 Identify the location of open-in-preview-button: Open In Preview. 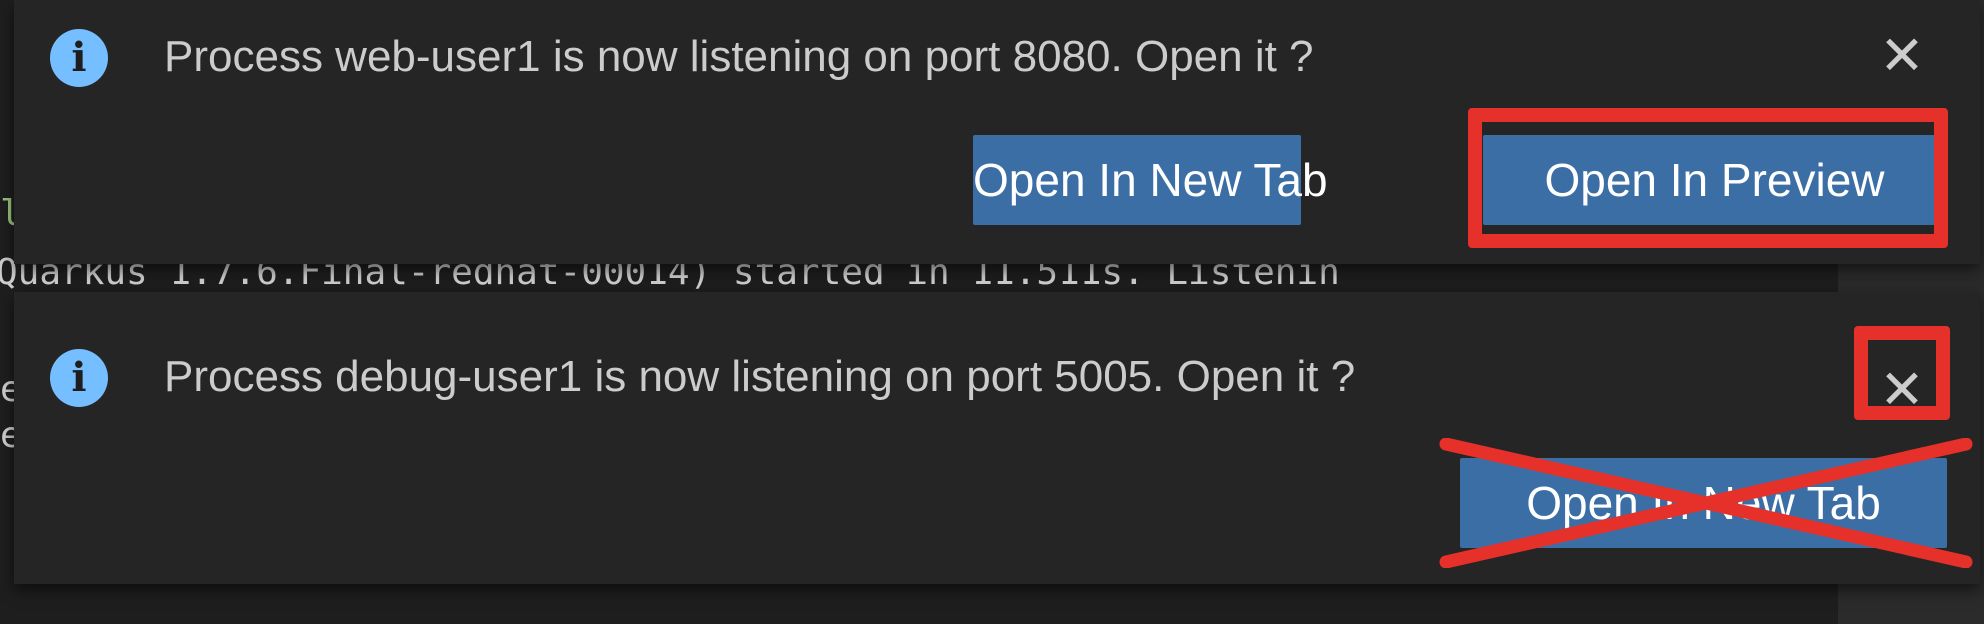
(1714, 180).